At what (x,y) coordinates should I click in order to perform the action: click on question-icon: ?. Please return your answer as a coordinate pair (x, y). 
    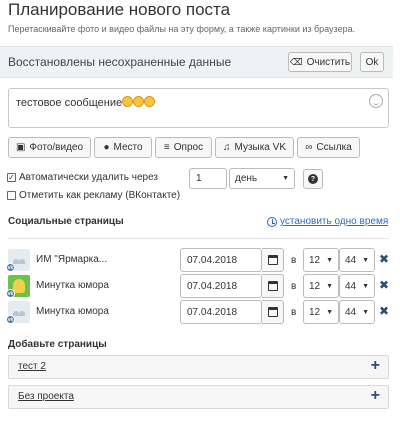
    Looking at the image, I should click on (313, 179).